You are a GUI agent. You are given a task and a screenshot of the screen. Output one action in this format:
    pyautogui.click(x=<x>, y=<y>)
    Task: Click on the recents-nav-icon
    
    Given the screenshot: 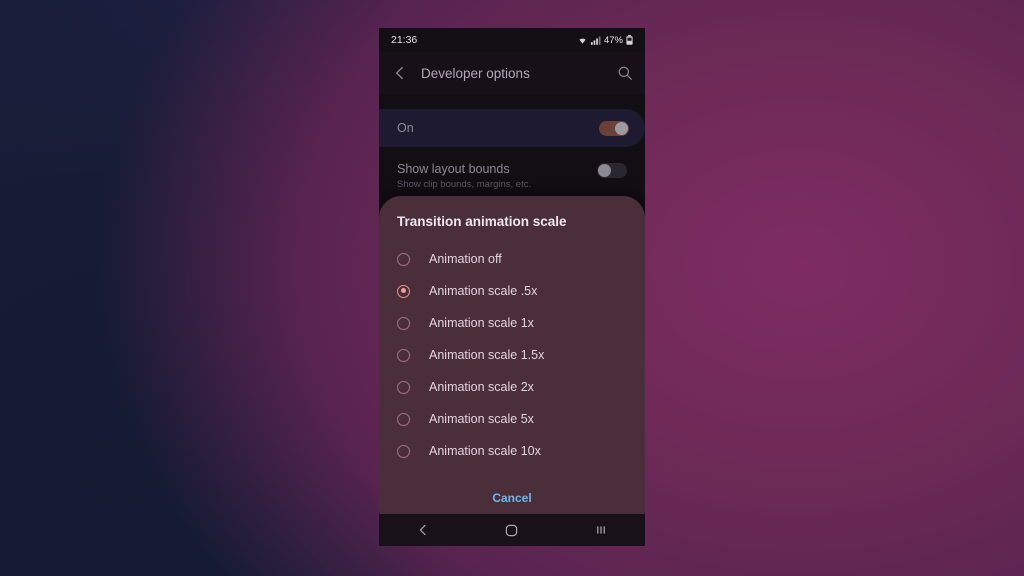 What is the action you would take?
    pyautogui.click(x=601, y=530)
    